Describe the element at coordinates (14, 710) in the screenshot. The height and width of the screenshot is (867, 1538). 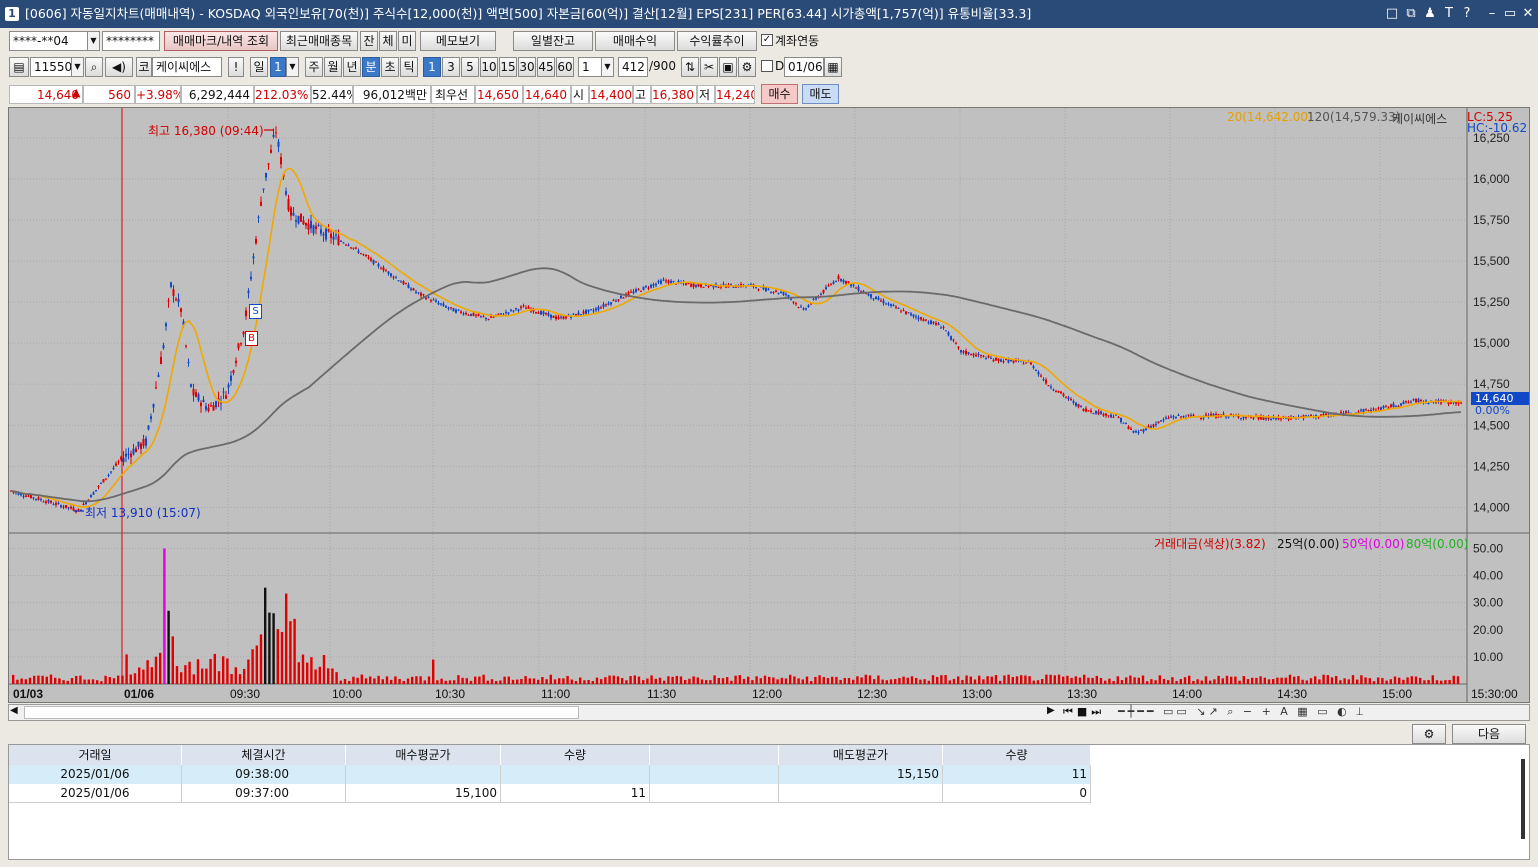
I see `scroll-left-icon: ◀` at that location.